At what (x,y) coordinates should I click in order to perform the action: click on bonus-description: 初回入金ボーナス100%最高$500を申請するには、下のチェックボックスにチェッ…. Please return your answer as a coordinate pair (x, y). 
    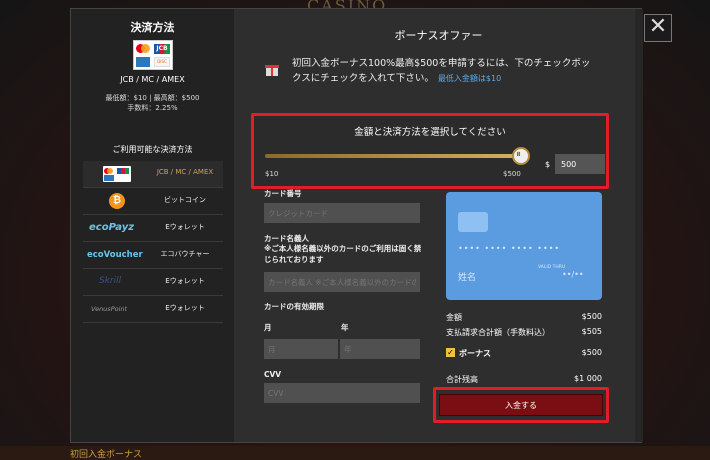
    Looking at the image, I should click on (442, 71).